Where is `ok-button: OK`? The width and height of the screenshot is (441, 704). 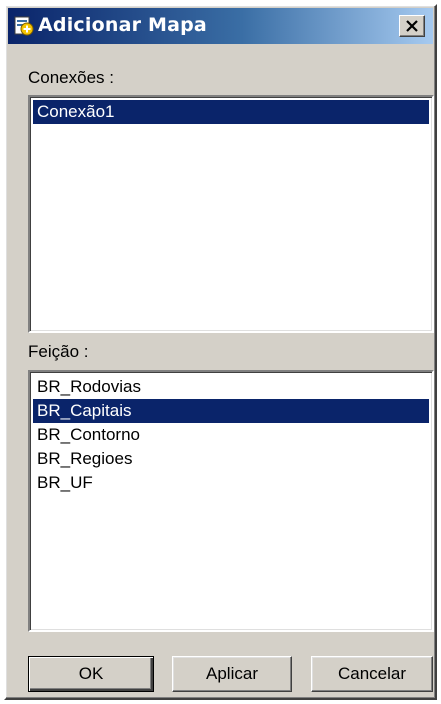 ok-button: OK is located at coordinates (91, 674).